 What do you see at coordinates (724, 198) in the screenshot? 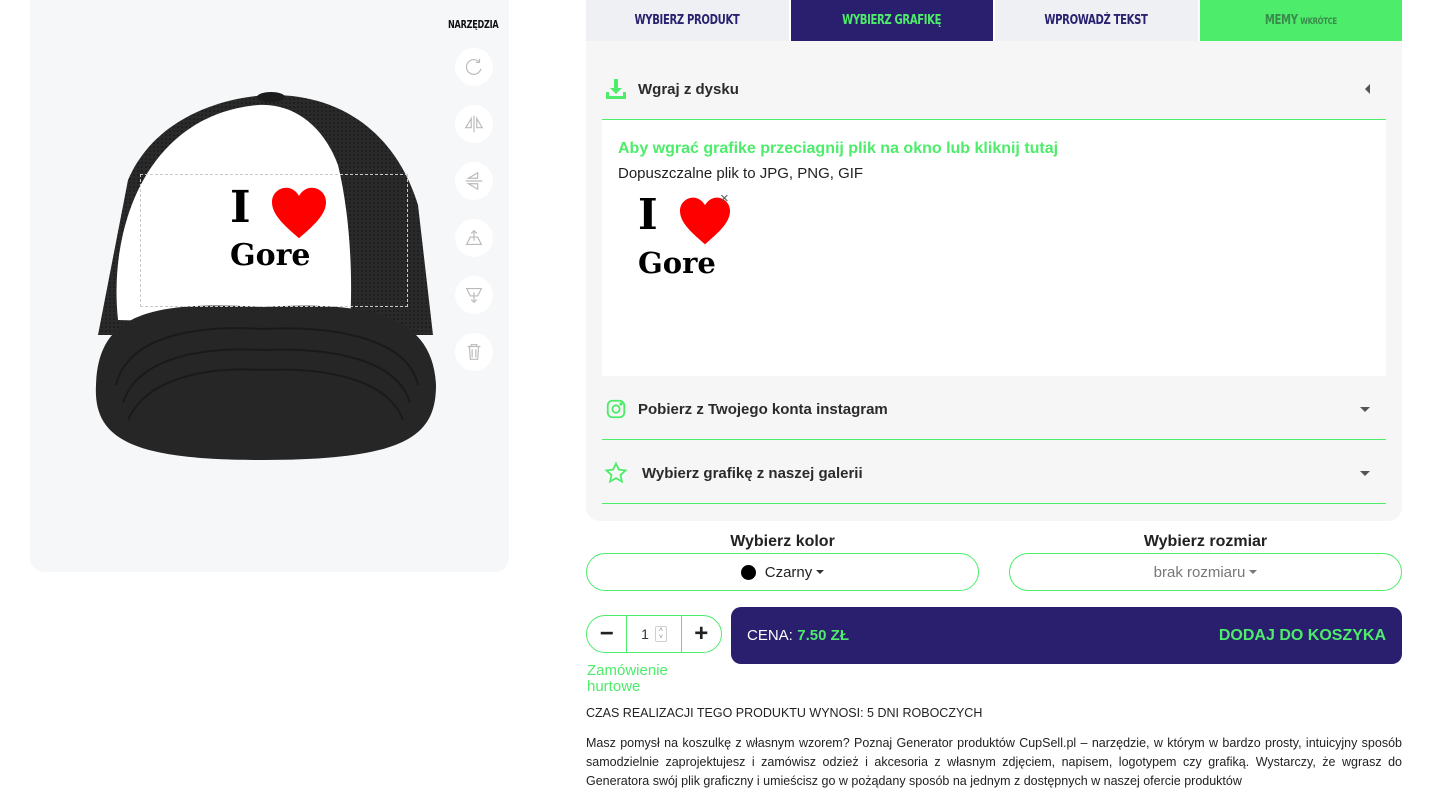
I see `remove-image-button: ×` at bounding box center [724, 198].